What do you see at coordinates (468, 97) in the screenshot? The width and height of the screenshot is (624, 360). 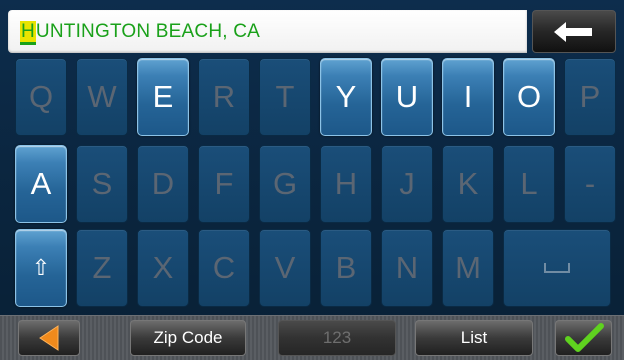 I see `key-i: I` at bounding box center [468, 97].